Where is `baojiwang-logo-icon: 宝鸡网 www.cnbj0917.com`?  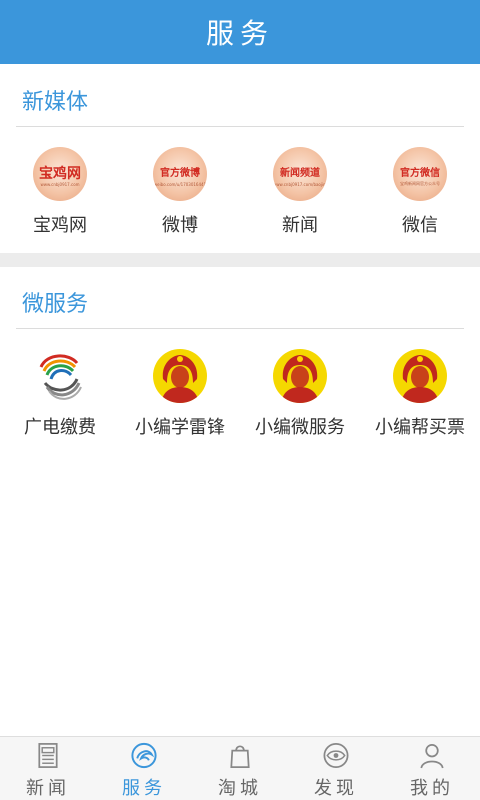
baojiwang-logo-icon: 宝鸡网 www.cnbj0917.com is located at coordinates (60, 174).